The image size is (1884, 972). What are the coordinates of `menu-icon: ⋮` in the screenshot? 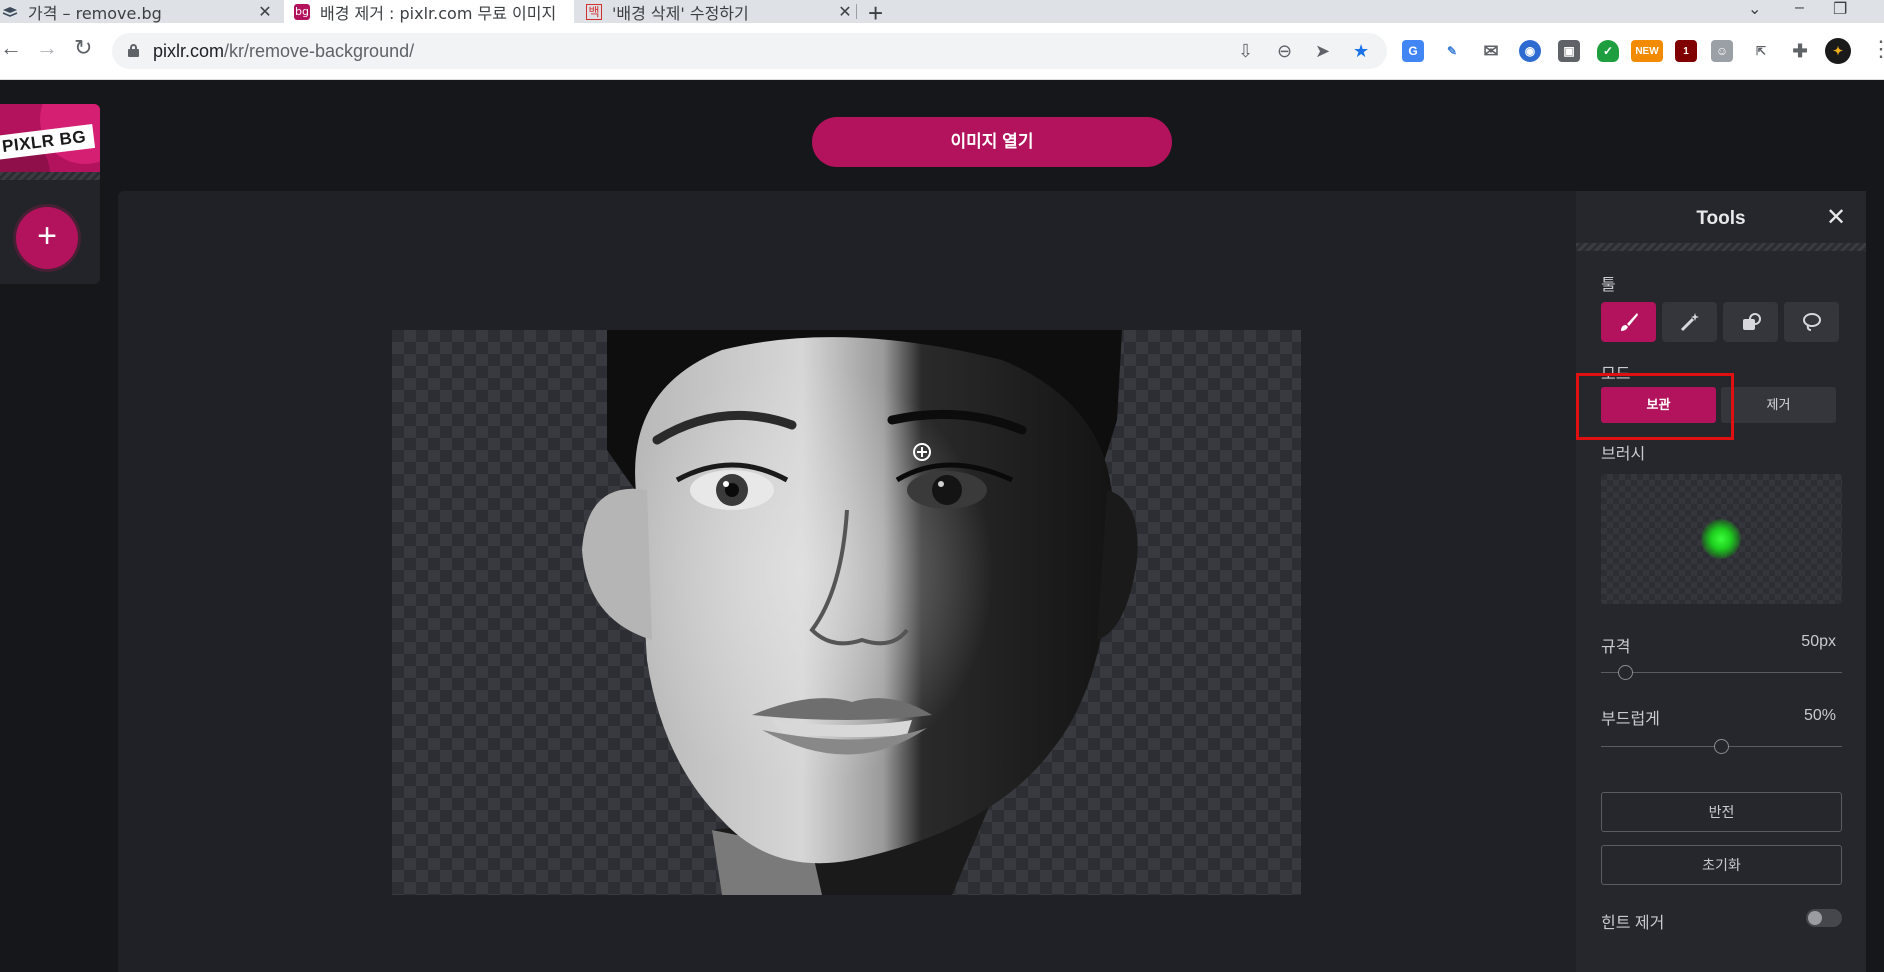 It's located at (1877, 49).